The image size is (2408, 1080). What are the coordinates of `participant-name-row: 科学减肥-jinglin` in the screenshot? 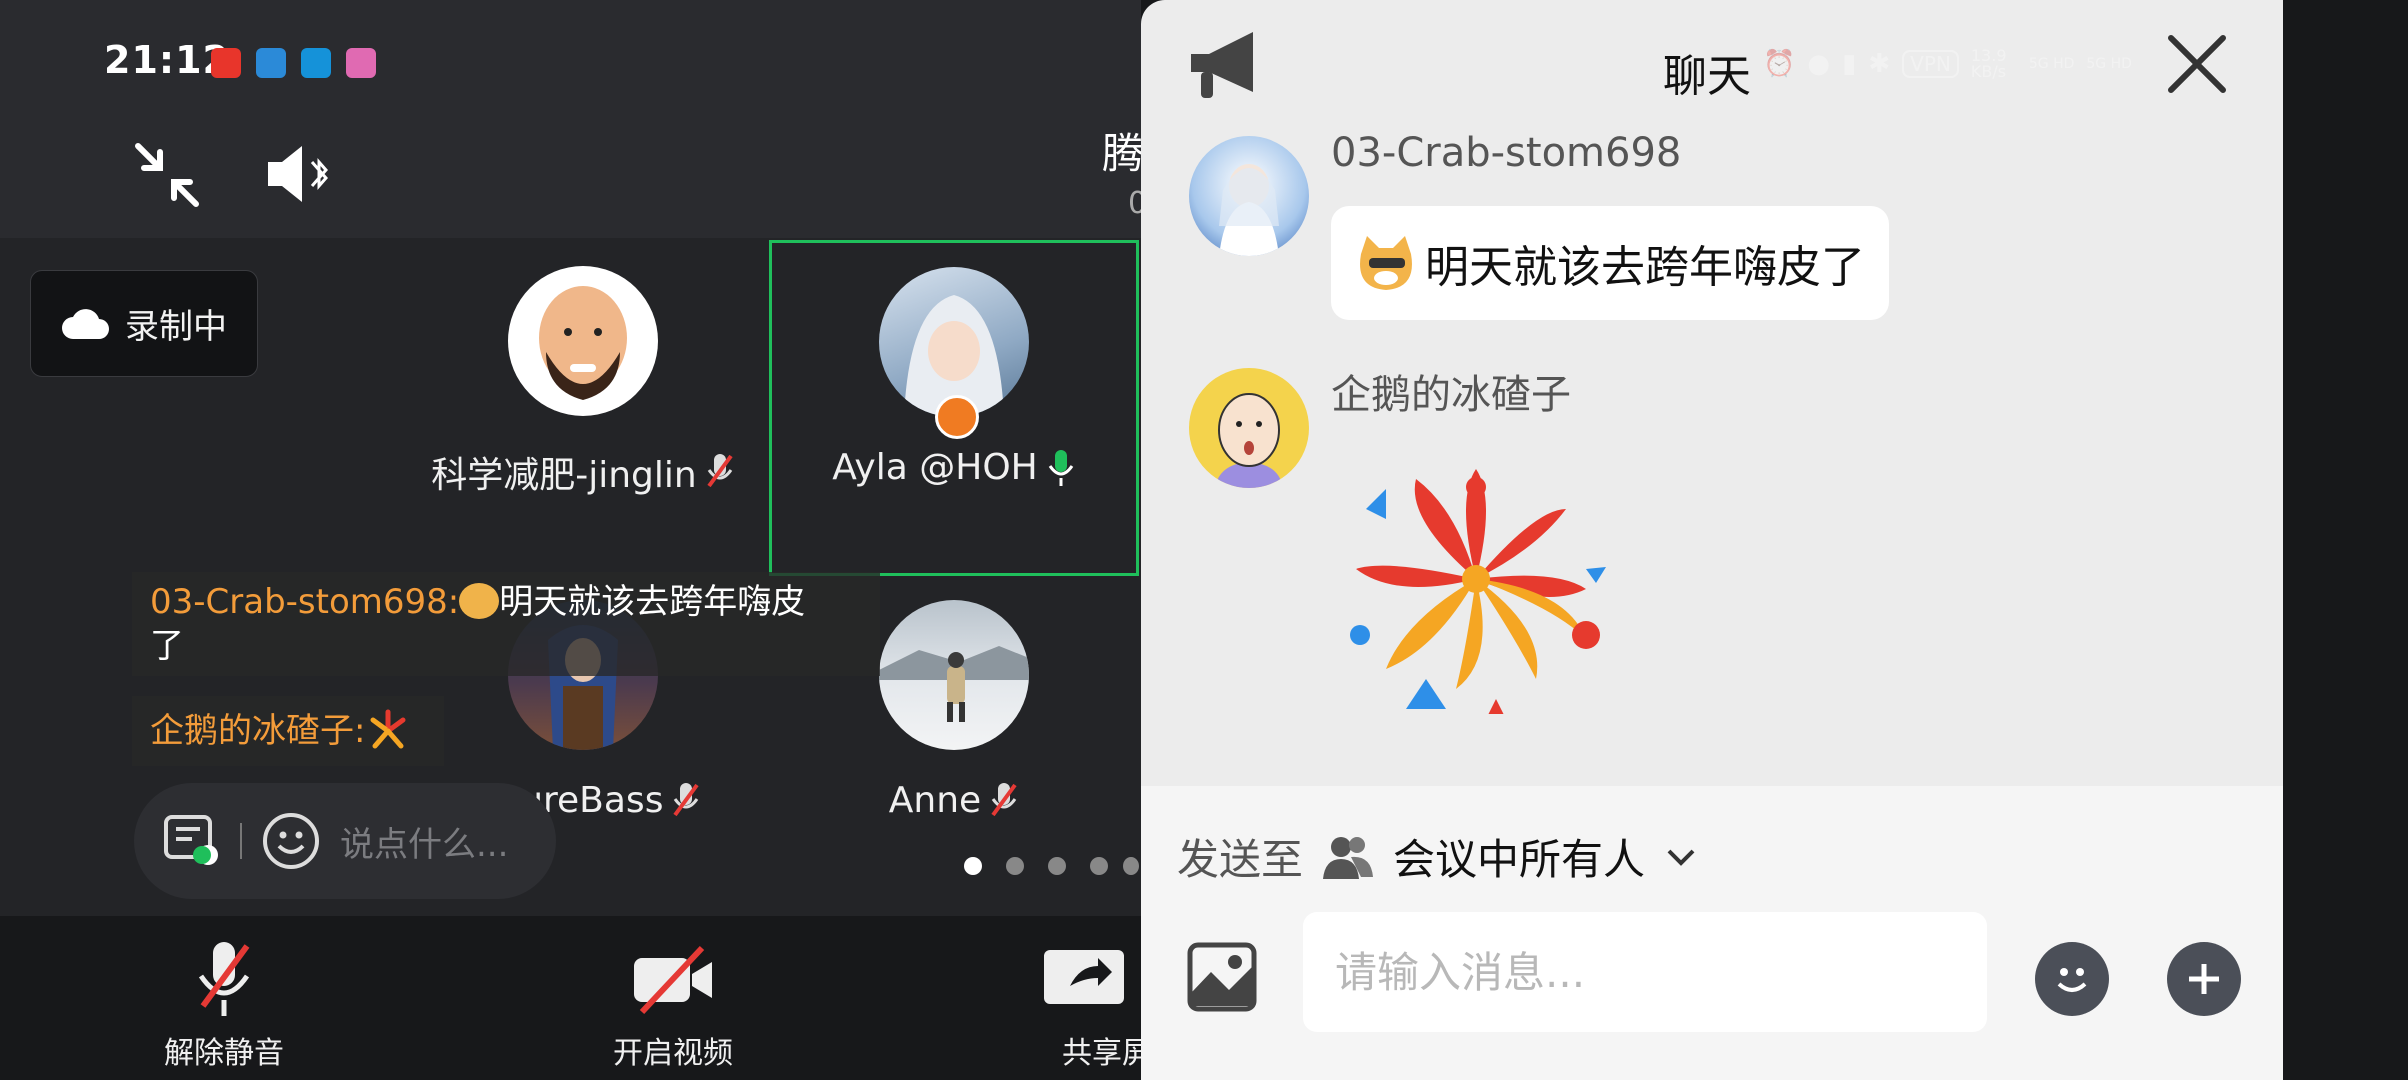 It's located at (583, 472).